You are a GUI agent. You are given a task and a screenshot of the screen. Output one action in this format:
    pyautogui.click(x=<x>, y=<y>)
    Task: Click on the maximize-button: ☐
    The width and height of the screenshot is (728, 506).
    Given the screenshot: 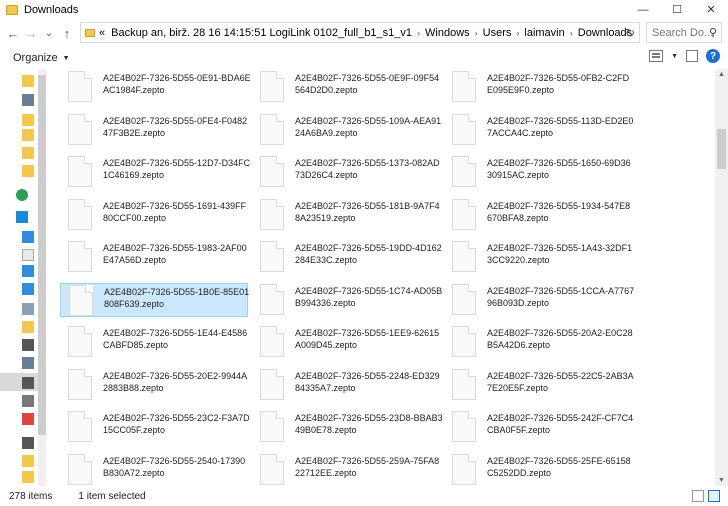 What is the action you would take?
    pyautogui.click(x=677, y=9)
    